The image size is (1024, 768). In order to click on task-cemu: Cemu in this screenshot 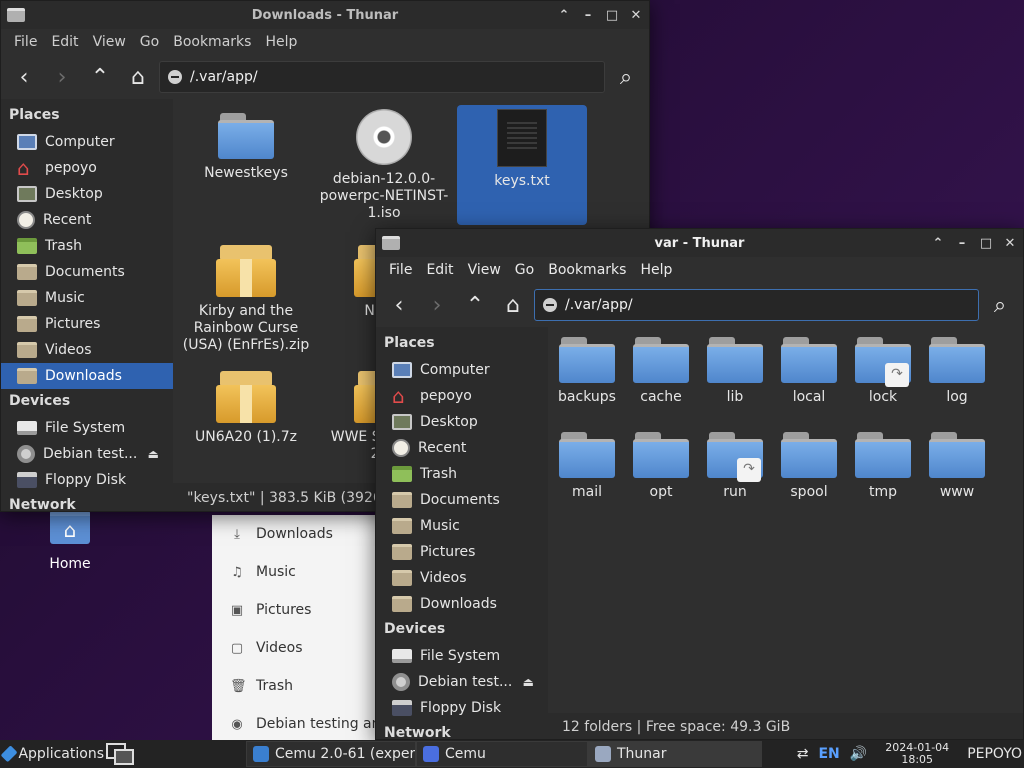, I will do `click(502, 754)`.